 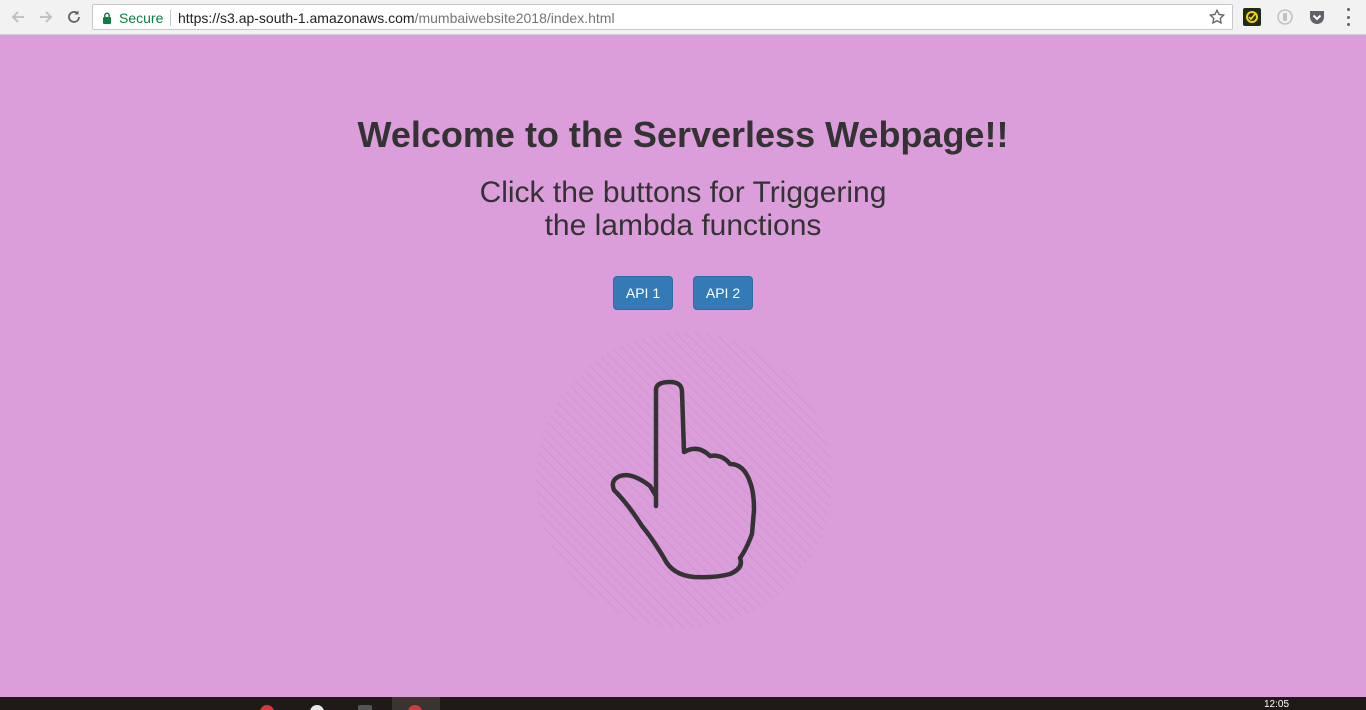 What do you see at coordinates (683, 225) in the screenshot?
I see `subtitle-line-2: the lambda functions` at bounding box center [683, 225].